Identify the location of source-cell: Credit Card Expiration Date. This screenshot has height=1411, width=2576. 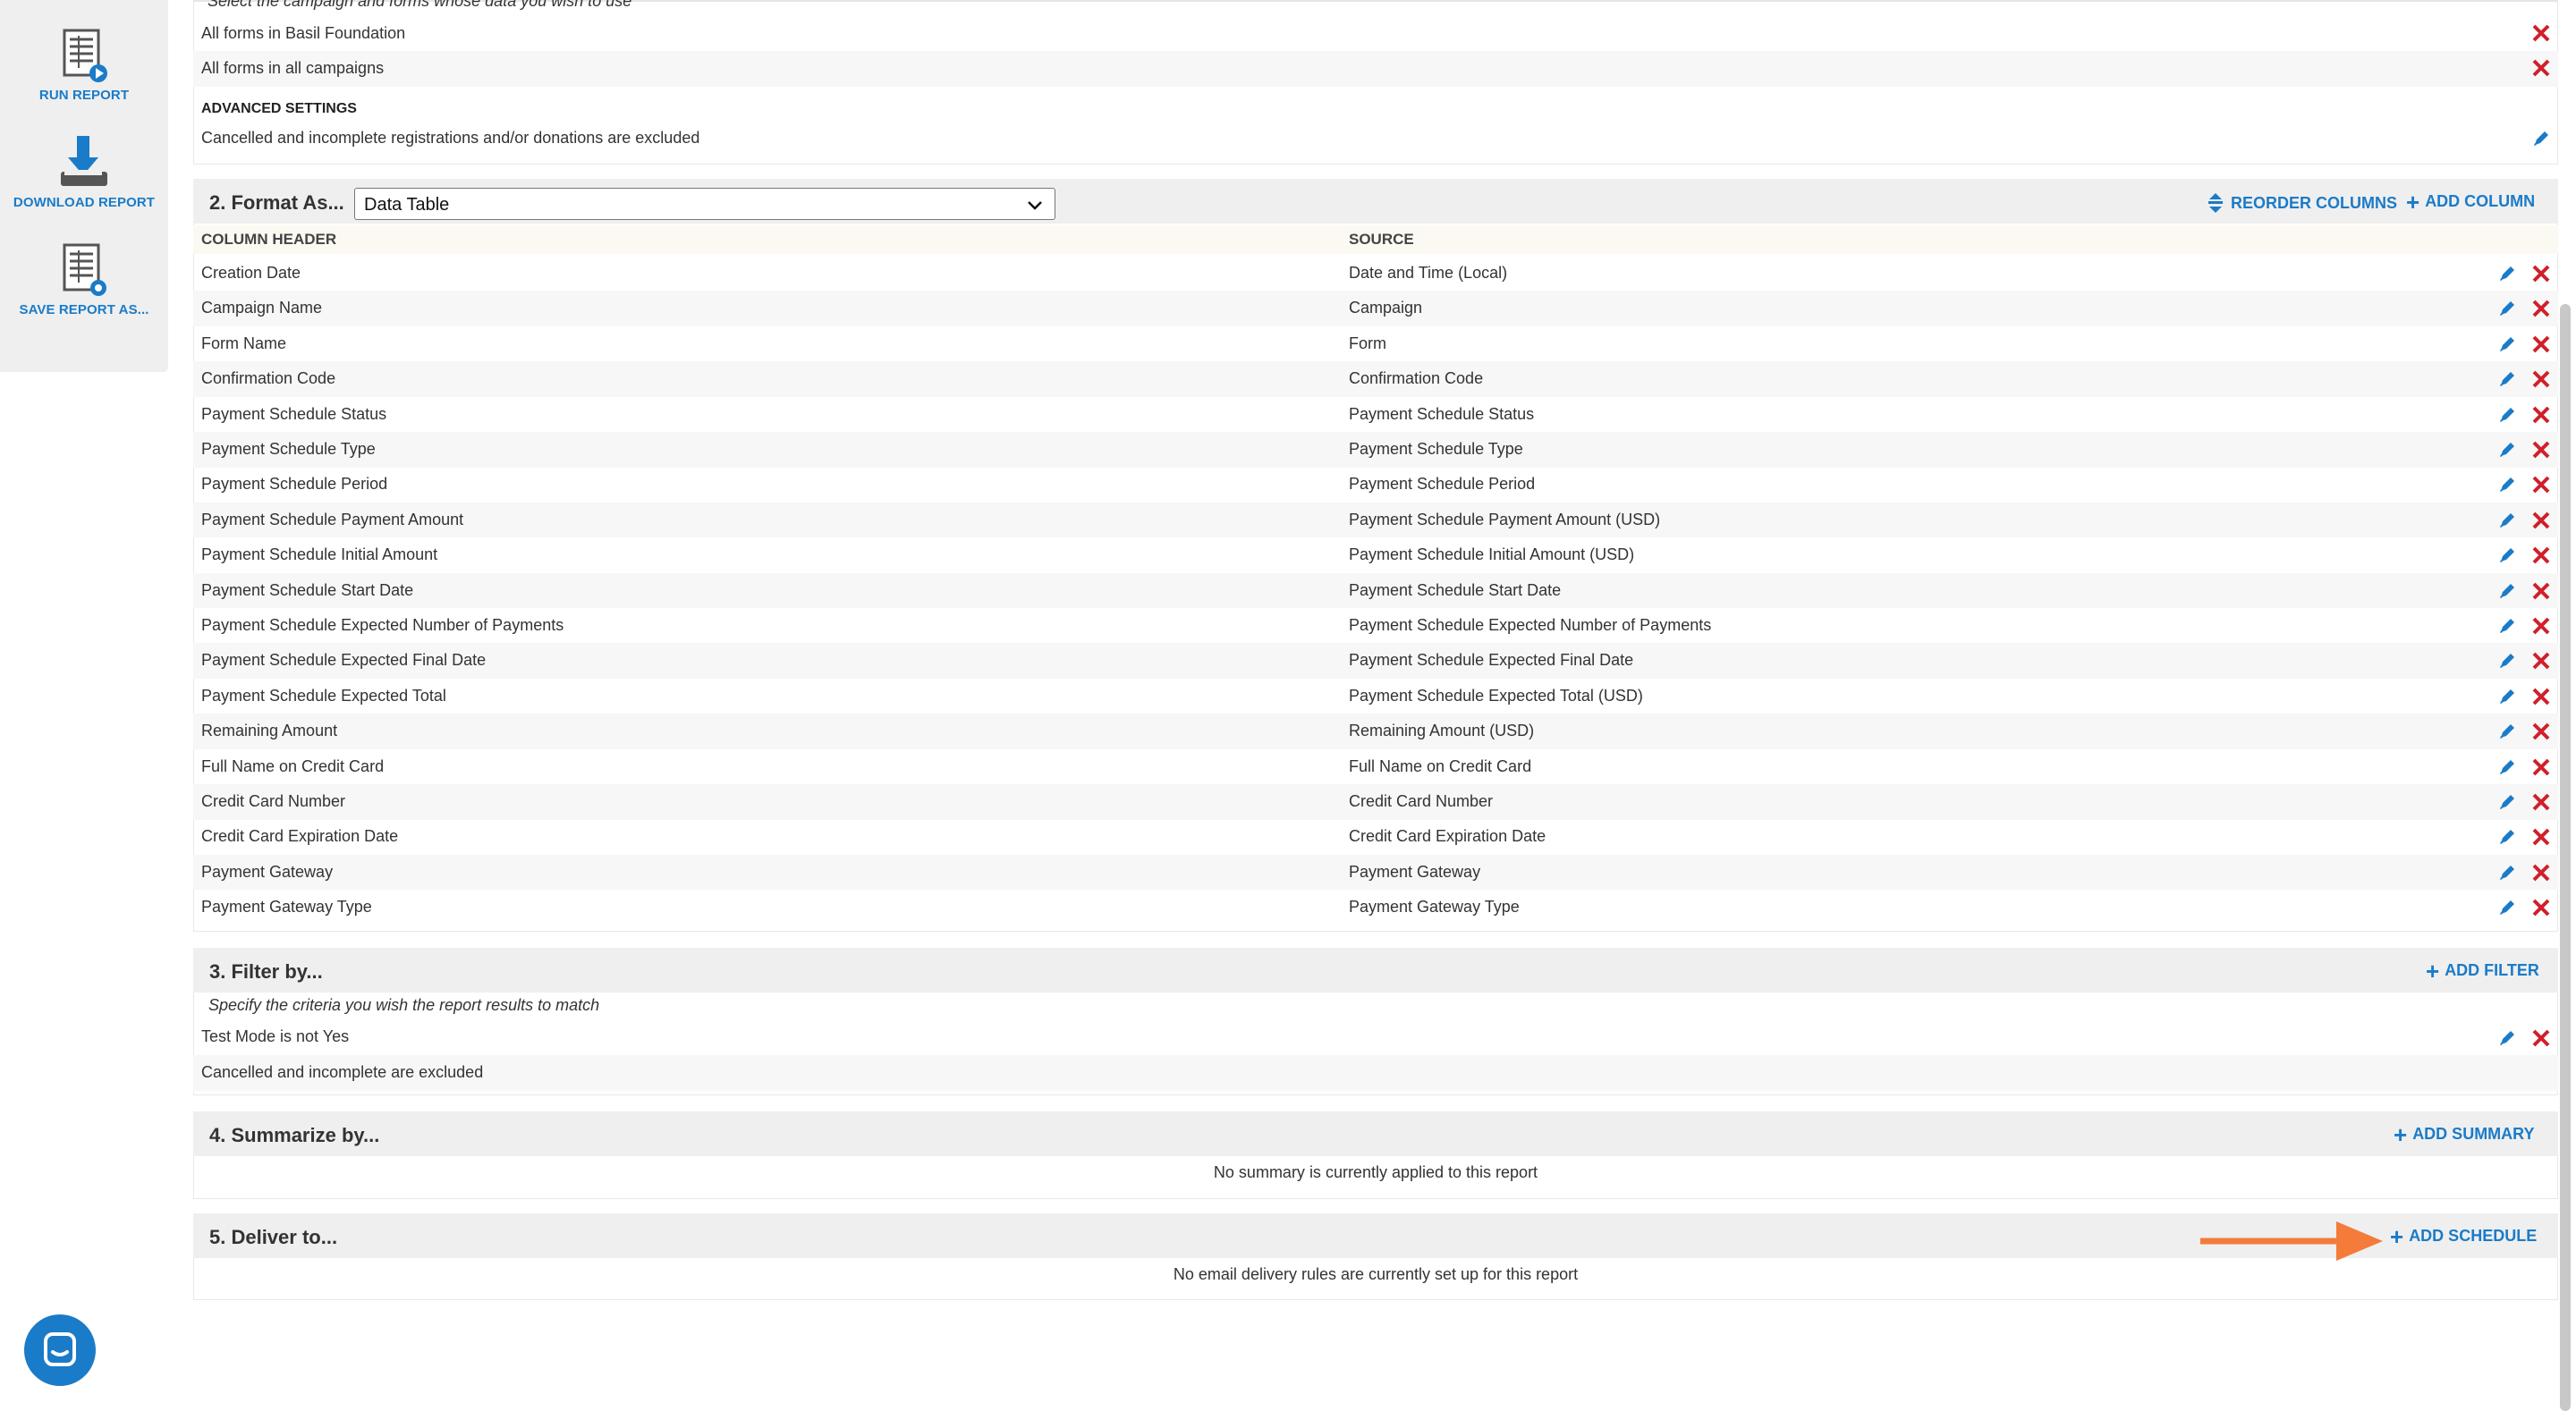
(1447, 836).